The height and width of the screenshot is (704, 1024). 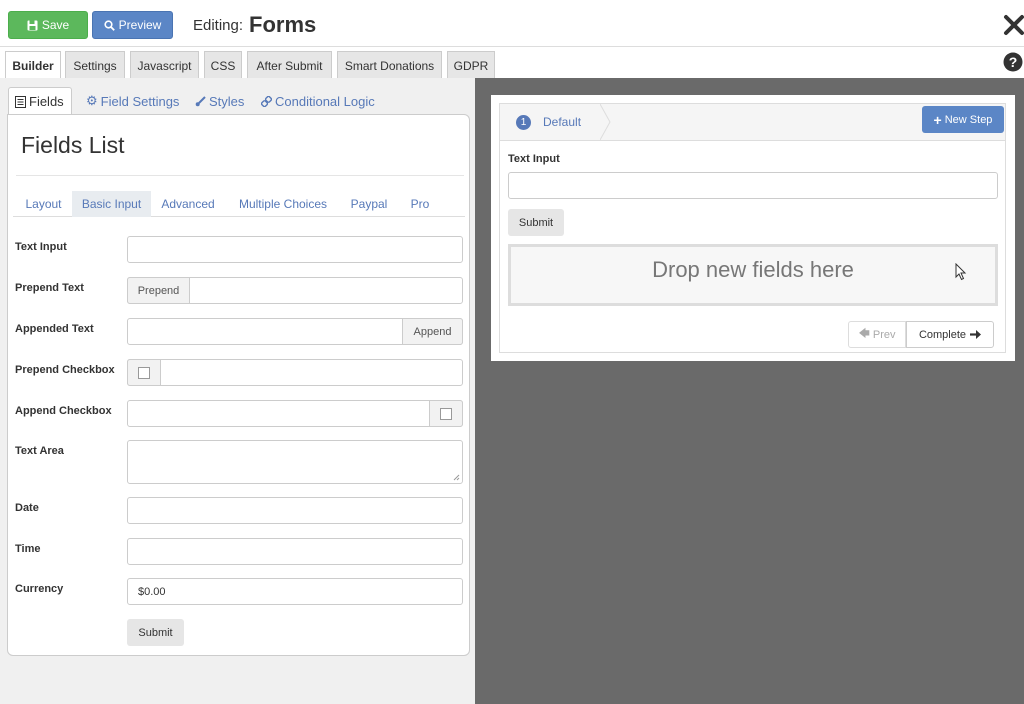 I want to click on prepend-checkbox-field, so click(x=295, y=372).